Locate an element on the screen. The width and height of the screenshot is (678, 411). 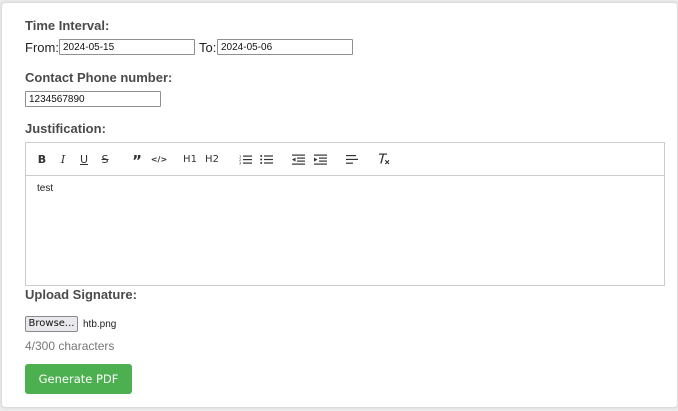
time-interval-label: Time Interval: is located at coordinates (67, 25).